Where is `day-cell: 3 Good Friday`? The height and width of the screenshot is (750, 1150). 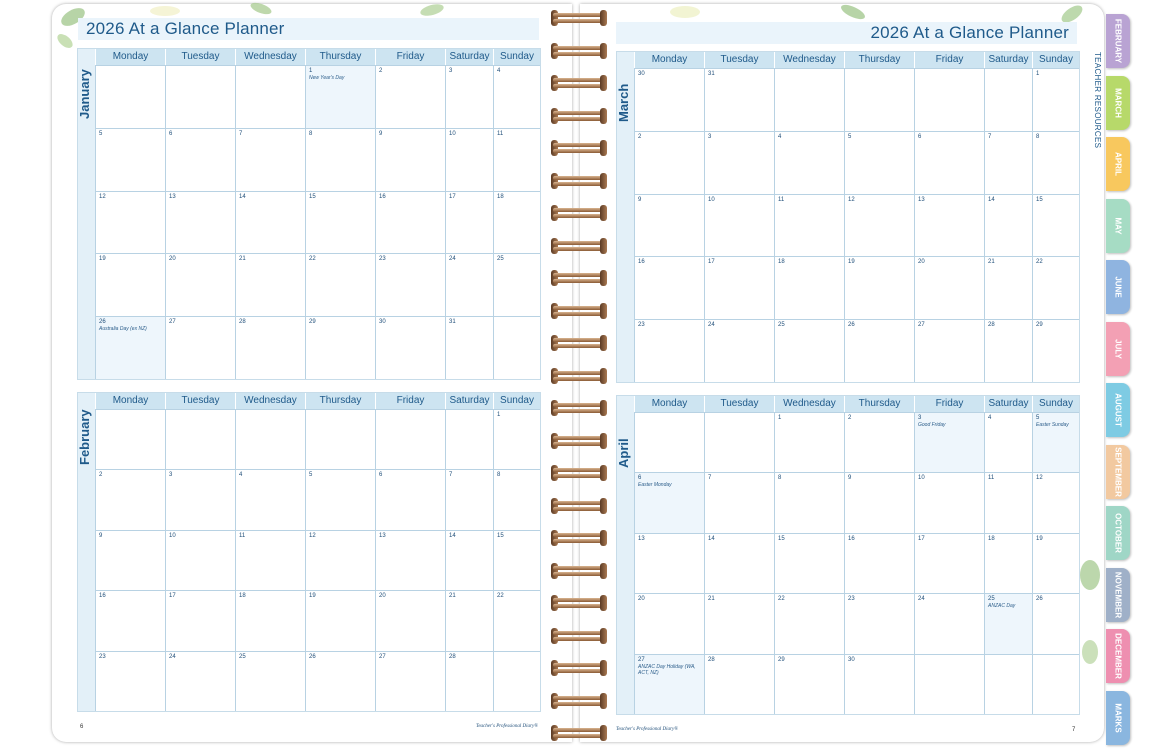 day-cell: 3 Good Friday is located at coordinates (949, 443).